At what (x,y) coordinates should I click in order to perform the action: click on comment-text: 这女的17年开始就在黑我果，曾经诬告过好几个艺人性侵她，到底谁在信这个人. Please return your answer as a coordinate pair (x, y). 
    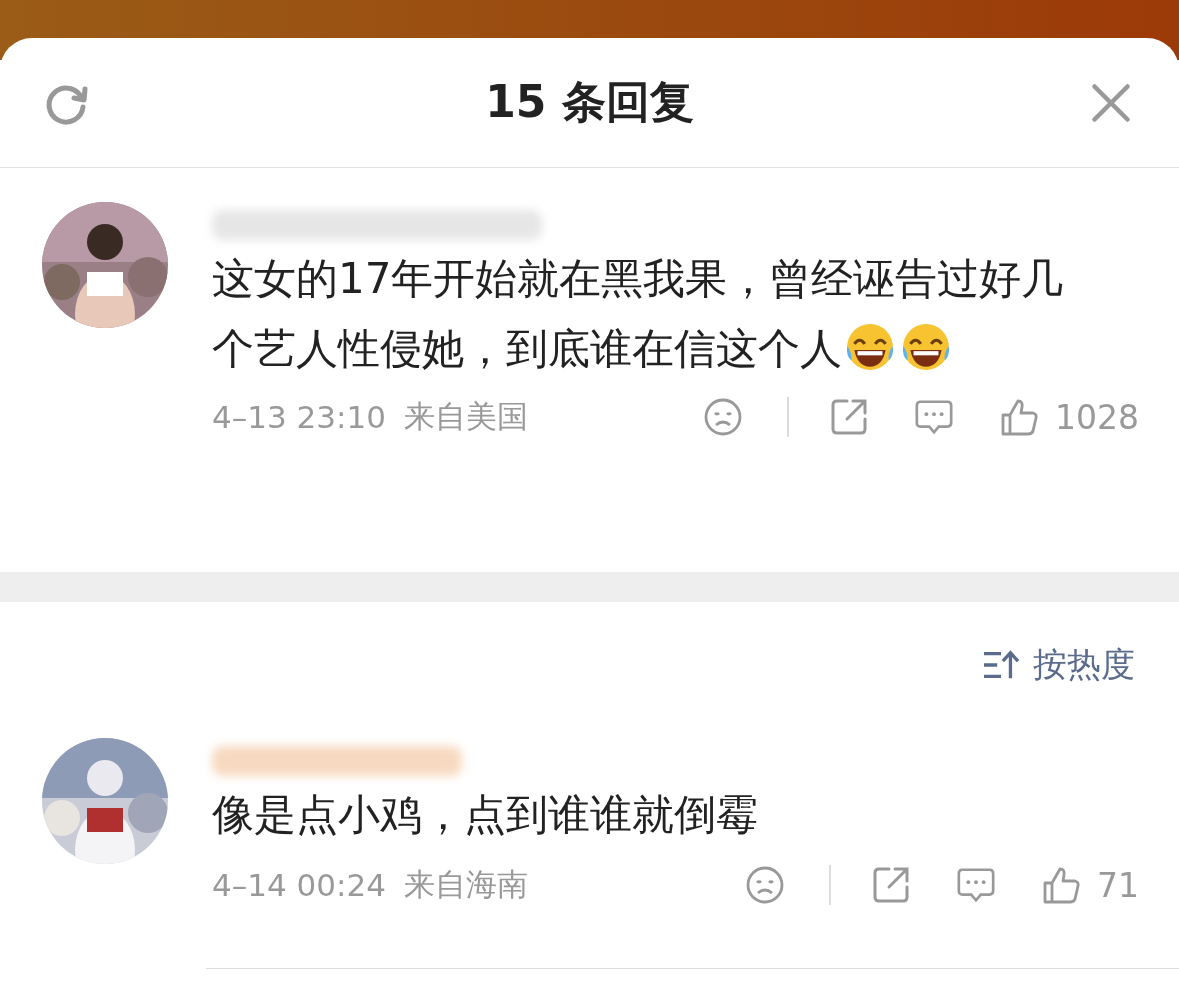
    Looking at the image, I should click on (638, 314).